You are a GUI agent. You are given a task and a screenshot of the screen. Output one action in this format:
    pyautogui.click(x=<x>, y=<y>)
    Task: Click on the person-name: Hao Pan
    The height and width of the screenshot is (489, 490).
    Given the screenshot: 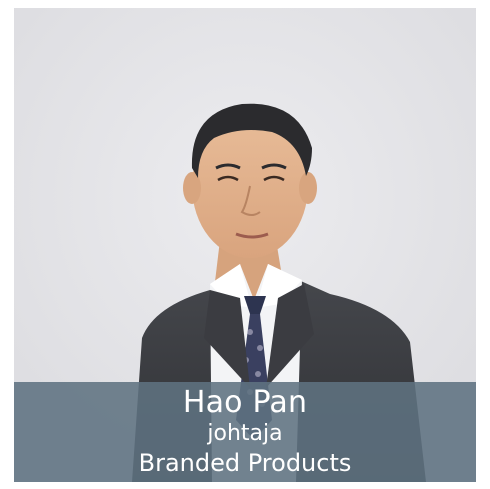 What is the action you would take?
    pyautogui.click(x=245, y=402)
    